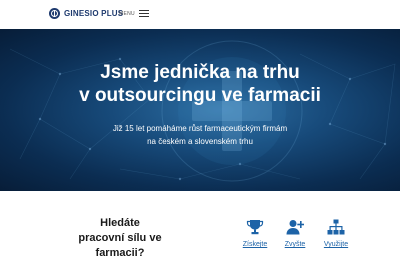 The image size is (400, 261). I want to click on section-headline: Hledáte pracovní sílu ve farmacii?, so click(120, 238).